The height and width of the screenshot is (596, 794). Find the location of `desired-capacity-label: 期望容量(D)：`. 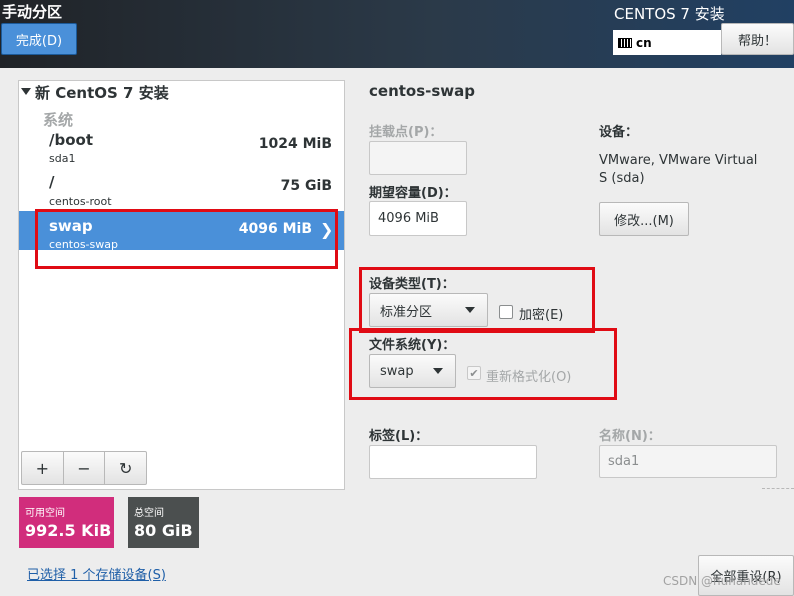

desired-capacity-label: 期望容量(D)： is located at coordinates (413, 193).